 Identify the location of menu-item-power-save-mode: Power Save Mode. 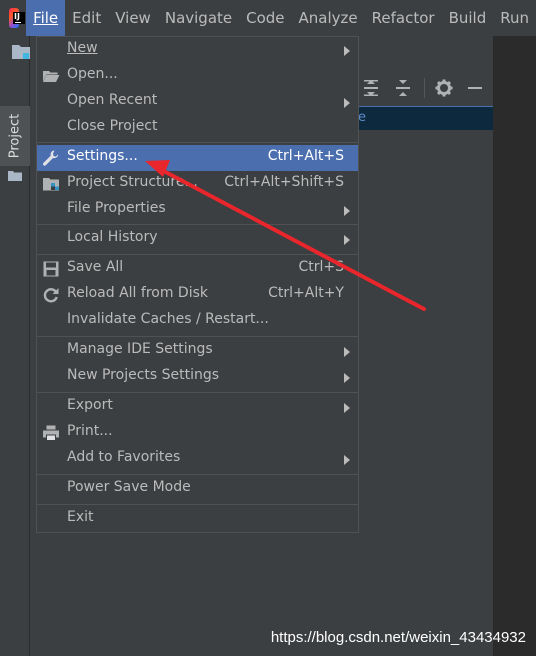
(197, 489).